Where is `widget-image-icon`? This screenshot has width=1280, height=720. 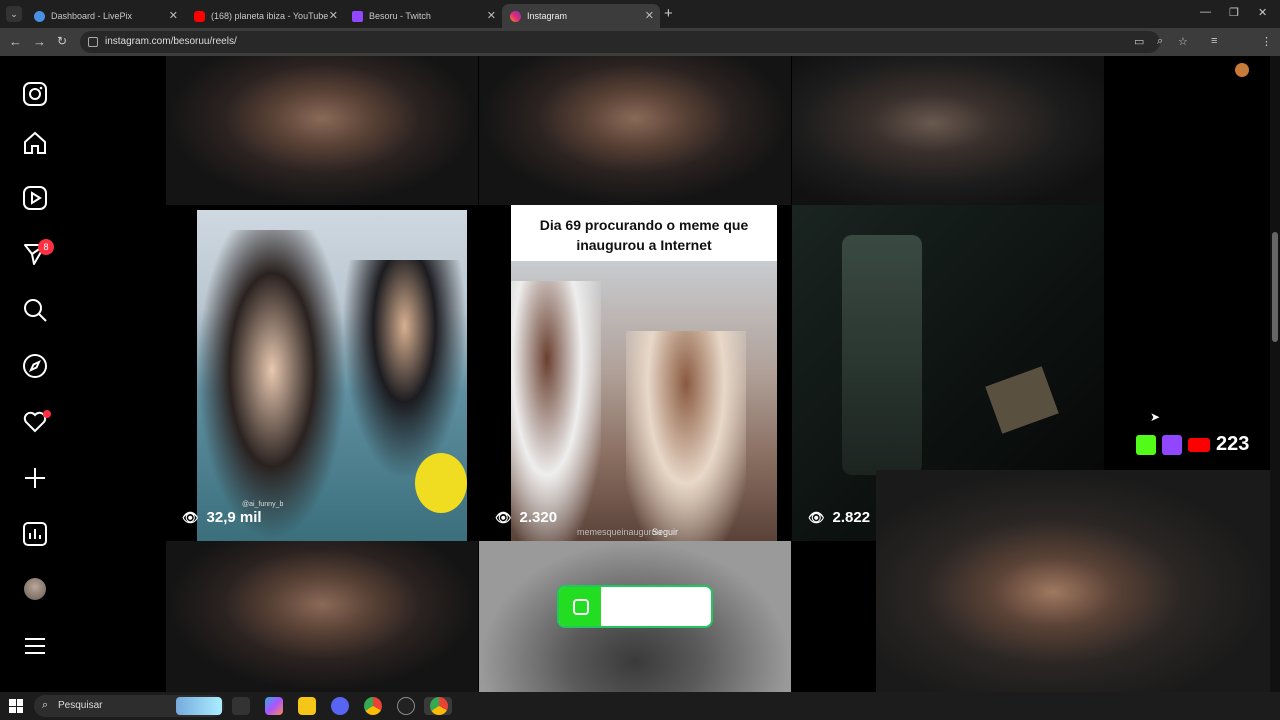
widget-image-icon is located at coordinates (199, 706).